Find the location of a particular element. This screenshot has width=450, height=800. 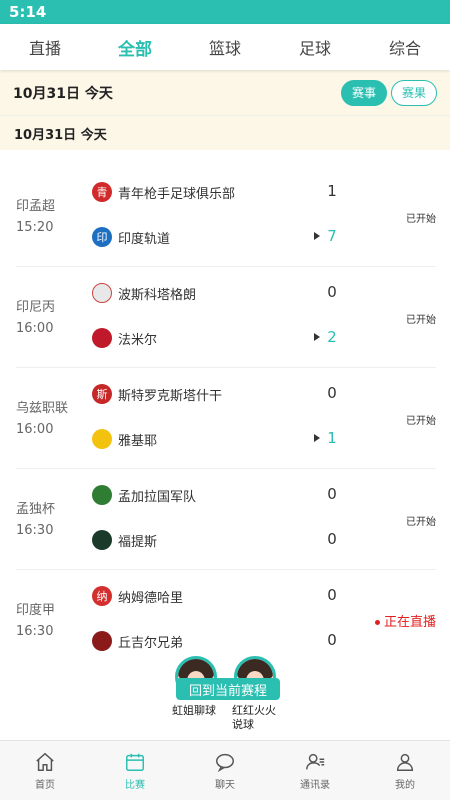

team-name: 斯特罗克斯塔什干 is located at coordinates (170, 396).